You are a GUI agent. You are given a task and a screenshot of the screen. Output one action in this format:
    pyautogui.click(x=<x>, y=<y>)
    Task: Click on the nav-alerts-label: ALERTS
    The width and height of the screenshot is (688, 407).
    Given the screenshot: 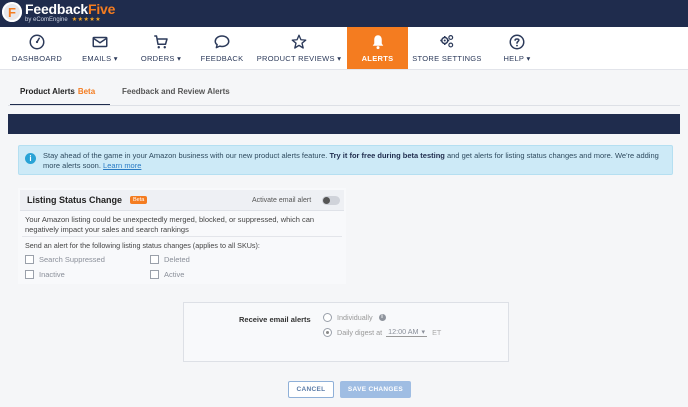 What is the action you would take?
    pyautogui.click(x=377, y=58)
    